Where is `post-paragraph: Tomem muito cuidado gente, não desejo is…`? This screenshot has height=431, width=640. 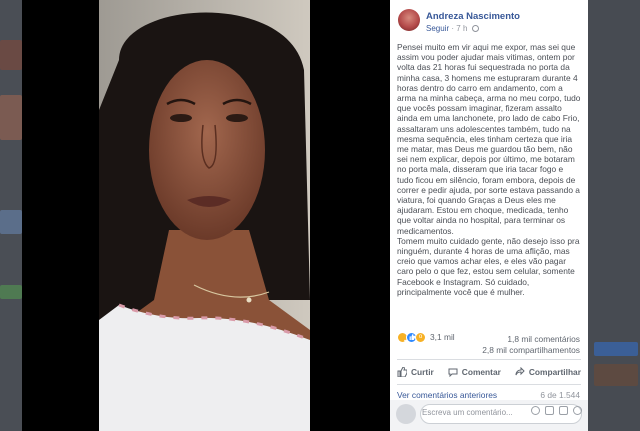 post-paragraph: Tomem muito cuidado gente, não desejo is… is located at coordinates (488, 266).